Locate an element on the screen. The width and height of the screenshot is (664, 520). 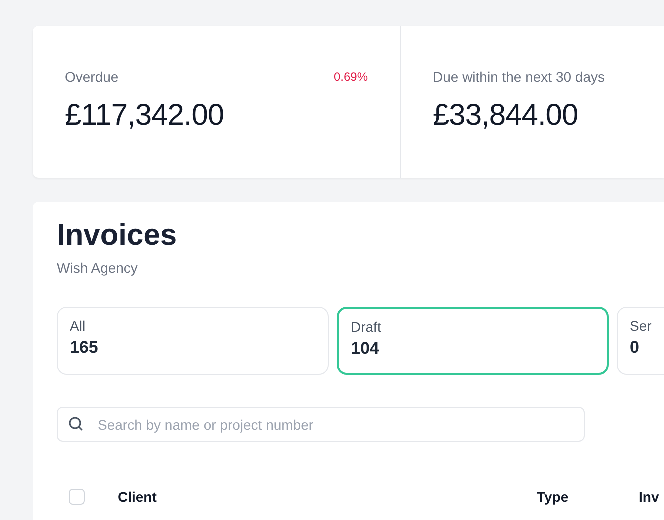
stat-amount: £117,342.00 is located at coordinates (145, 116).